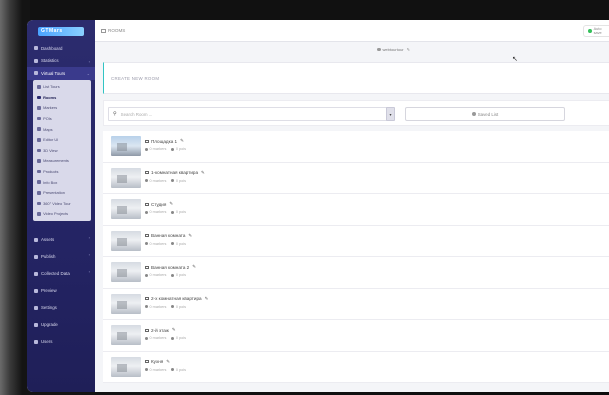 This screenshot has height=395, width=609. I want to click on list-item: 2-й этаж ✎ 0 markers 0 pois, so click(356, 336).